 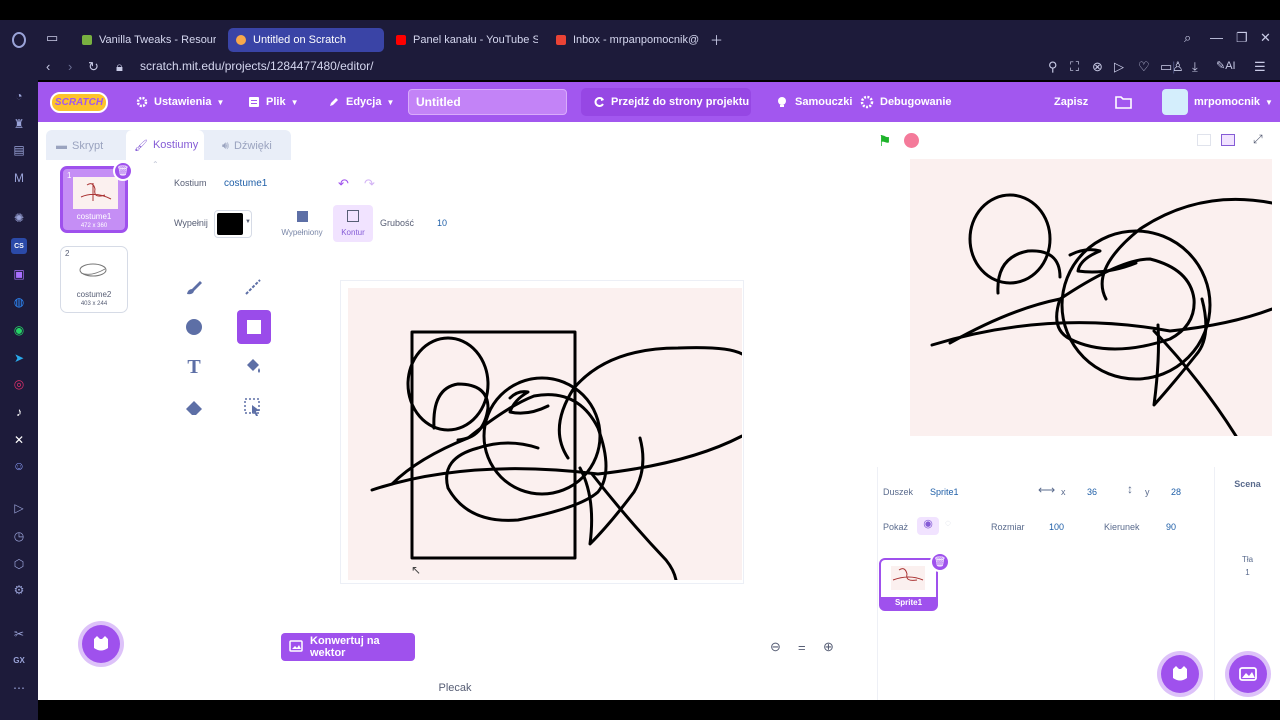 What do you see at coordinates (1171, 527) in the screenshot?
I see `direction-input: 90` at bounding box center [1171, 527].